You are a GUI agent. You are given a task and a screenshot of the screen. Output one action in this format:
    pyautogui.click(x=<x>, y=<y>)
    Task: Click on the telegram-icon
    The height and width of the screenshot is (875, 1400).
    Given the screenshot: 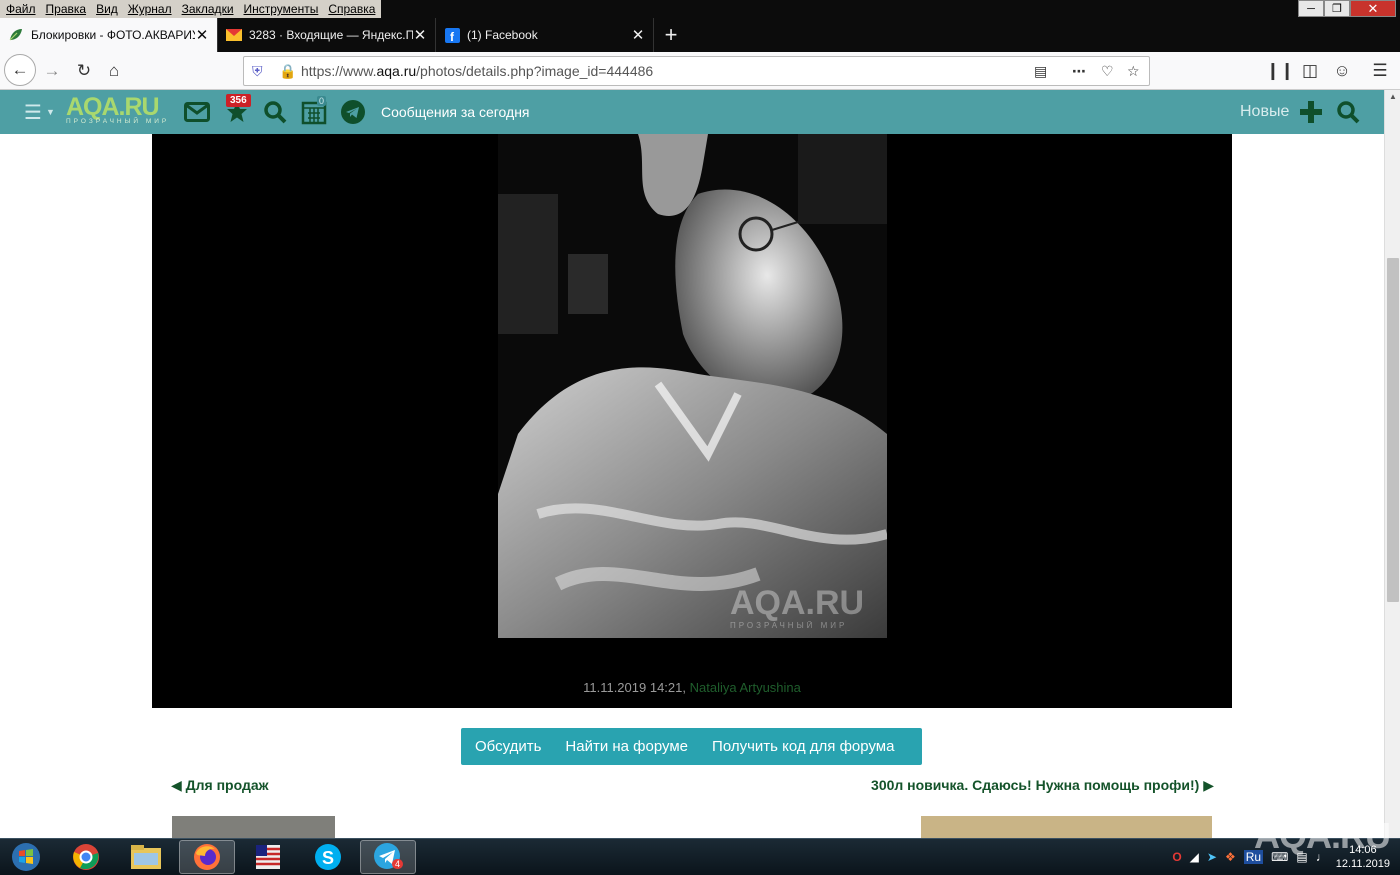 What is the action you would take?
    pyautogui.click(x=353, y=112)
    